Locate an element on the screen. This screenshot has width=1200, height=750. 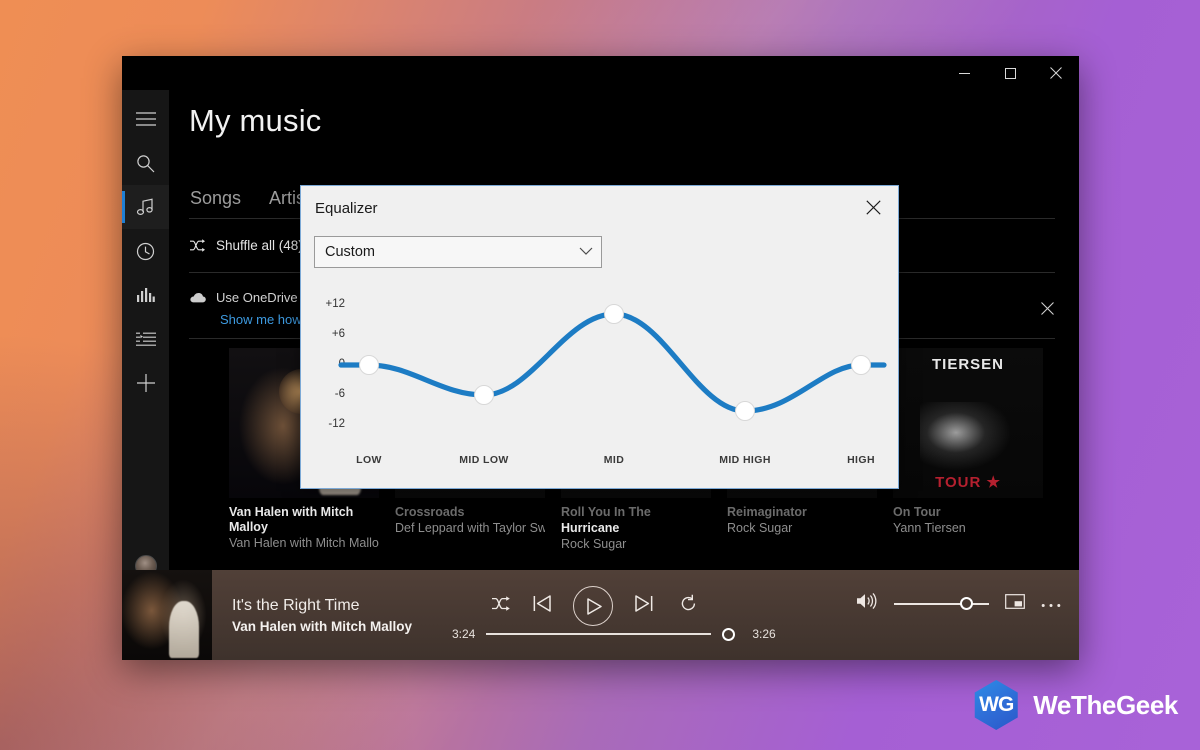
equalizer-close-button is located at coordinates (873, 207).